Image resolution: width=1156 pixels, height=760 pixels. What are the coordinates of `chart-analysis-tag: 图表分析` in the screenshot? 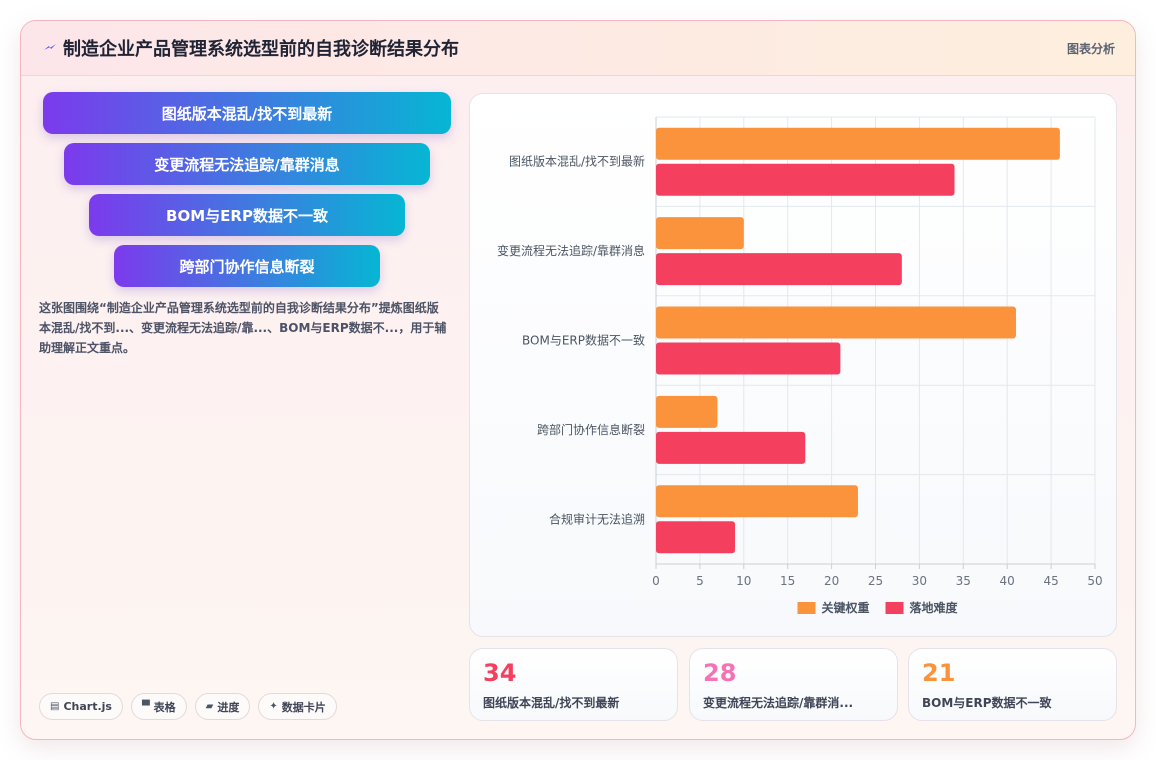 It's located at (1091, 48).